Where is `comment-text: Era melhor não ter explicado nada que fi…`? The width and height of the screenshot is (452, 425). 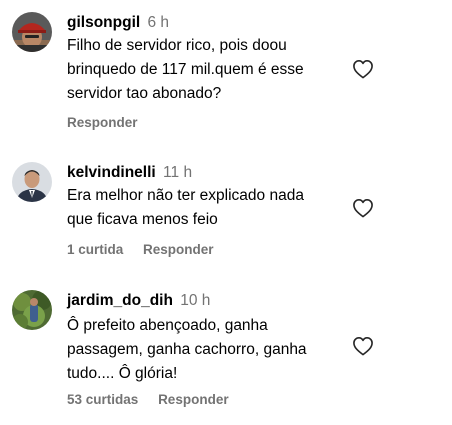 comment-text: Era melhor não ter explicado nada que fi… is located at coordinates (207, 208).